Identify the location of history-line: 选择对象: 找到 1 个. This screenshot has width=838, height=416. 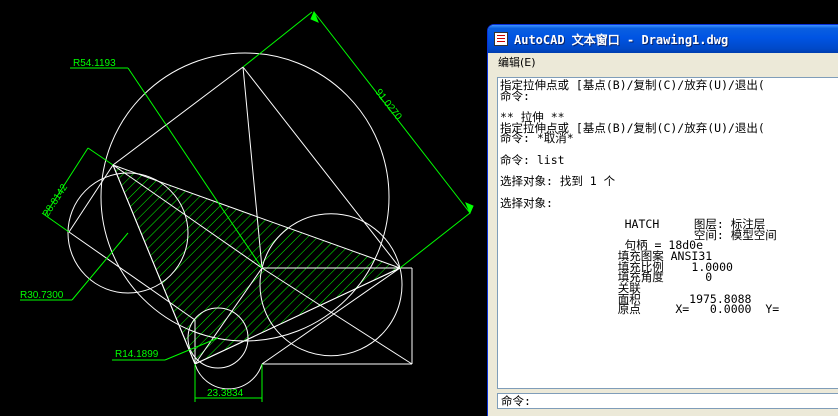
(558, 181).